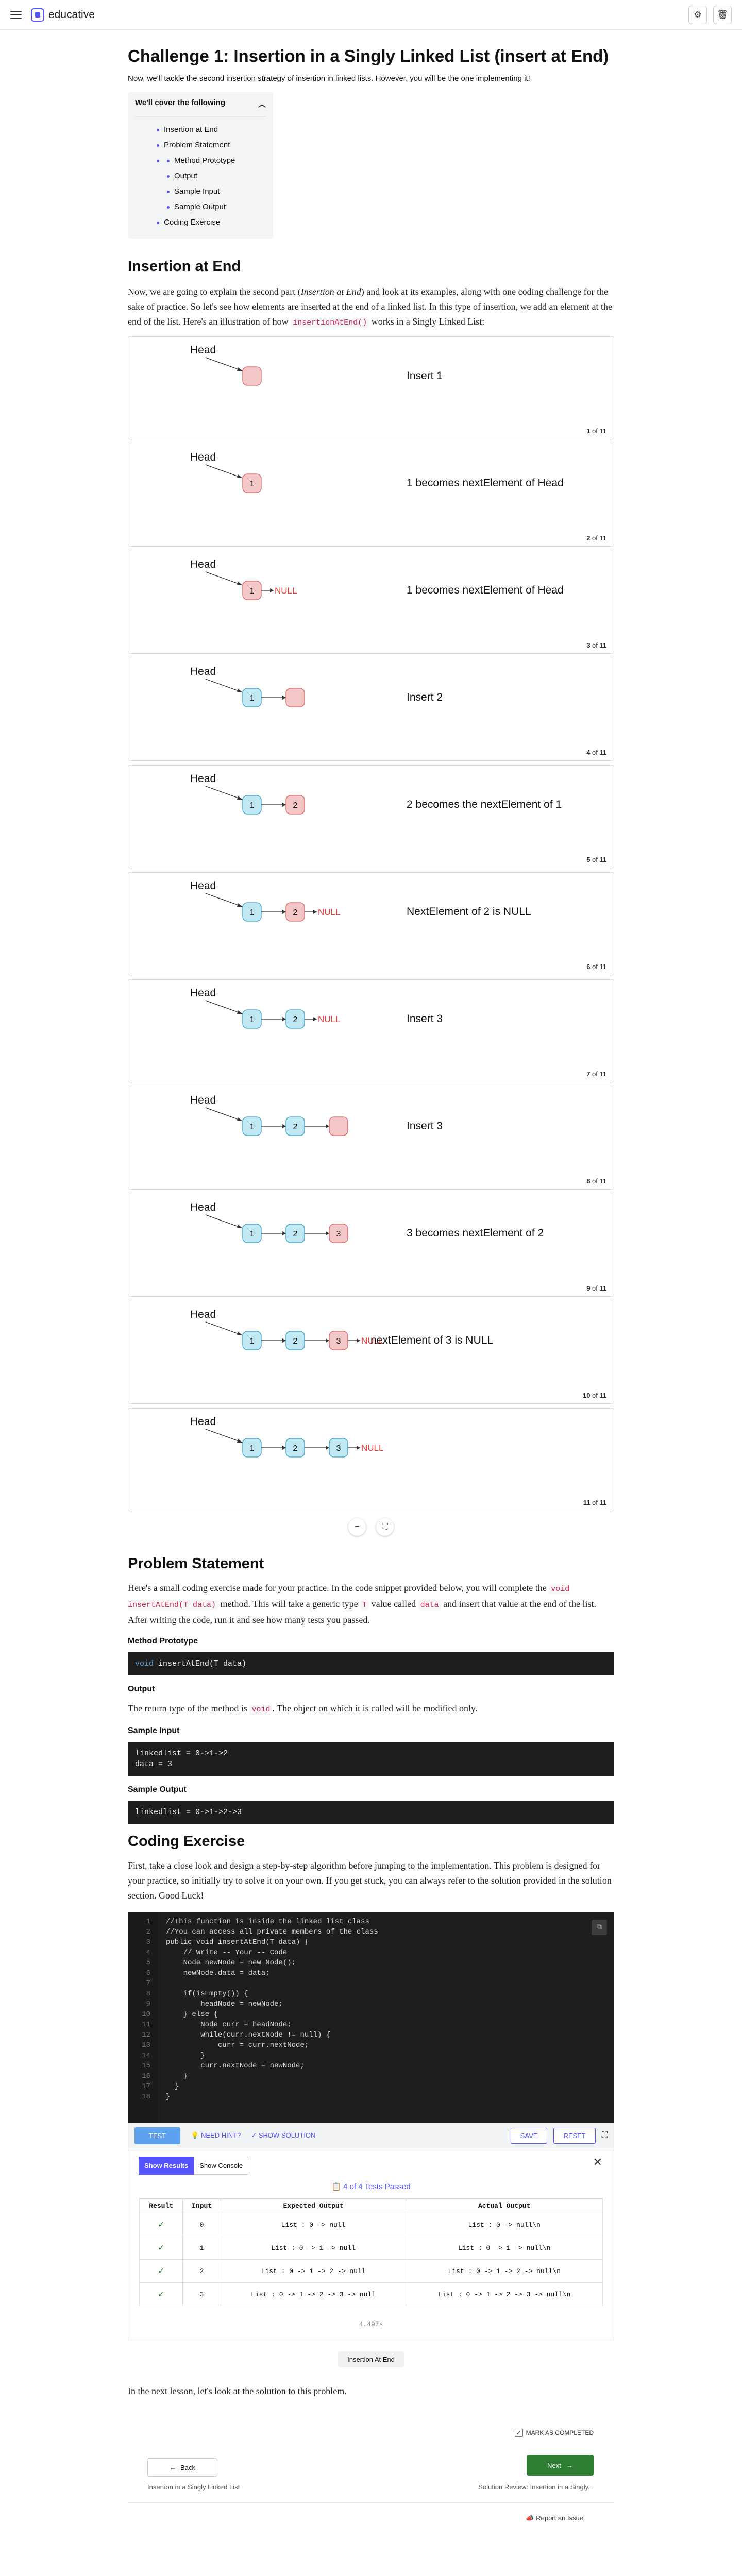 The image size is (742, 2576). Describe the element at coordinates (211, 145) in the screenshot. I see `toc-item-problem-statement: Problem Statement` at that location.